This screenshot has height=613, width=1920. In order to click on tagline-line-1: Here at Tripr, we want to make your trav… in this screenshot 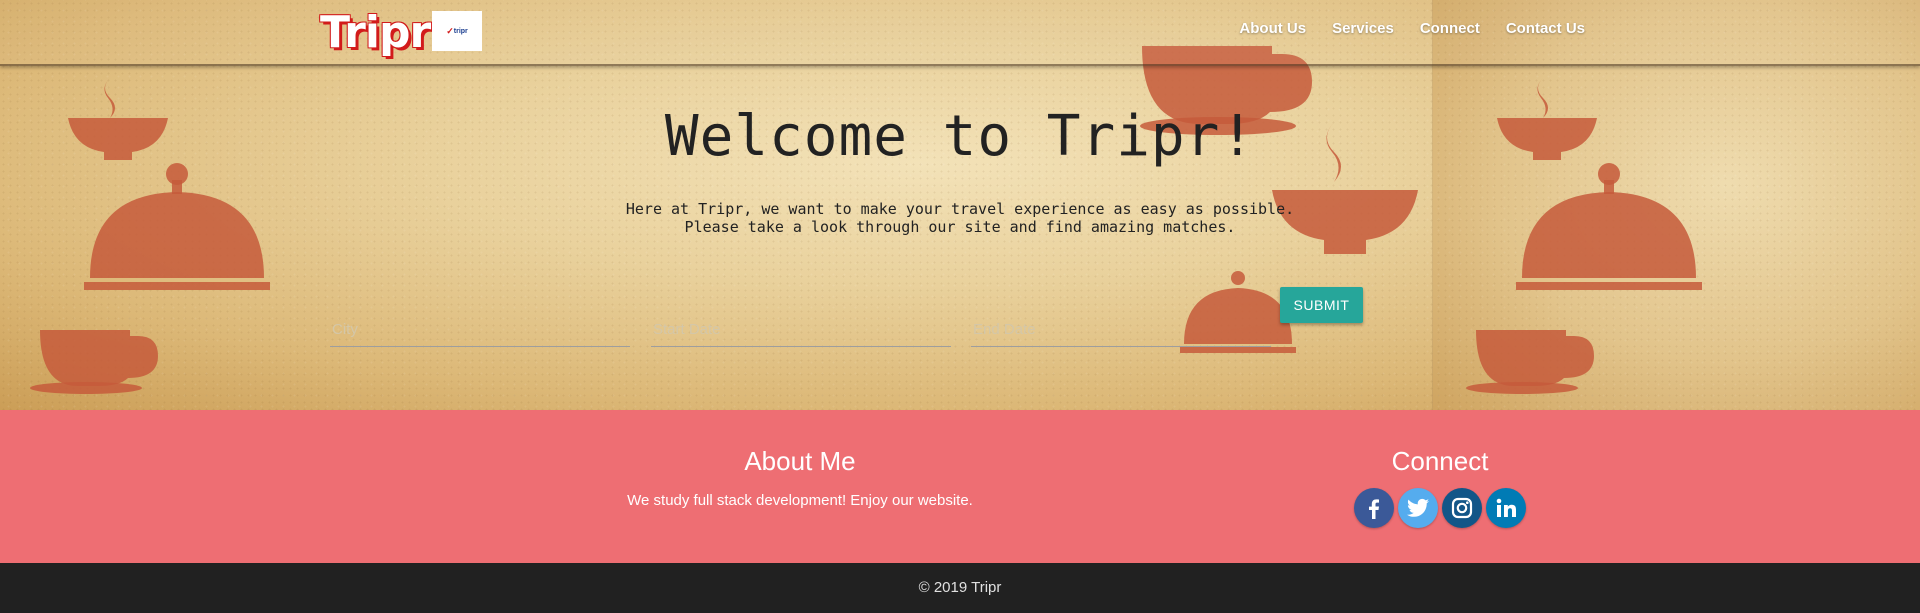, I will do `click(960, 209)`.